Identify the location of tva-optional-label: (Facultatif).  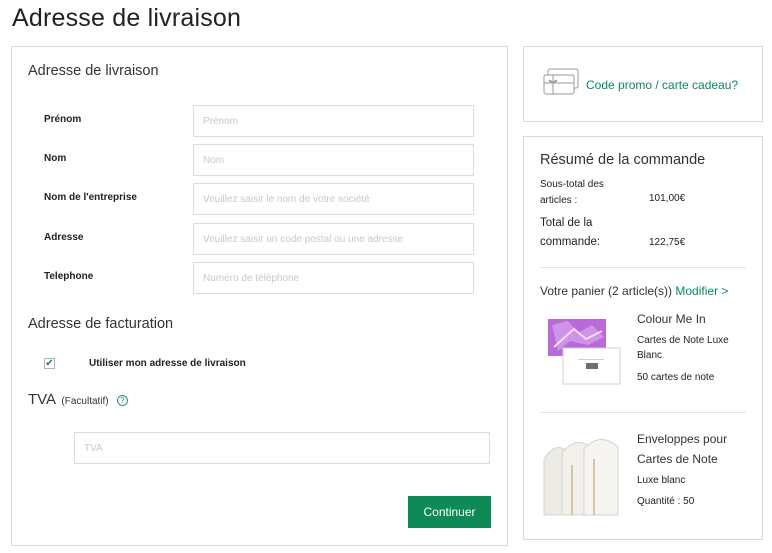
(85, 401).